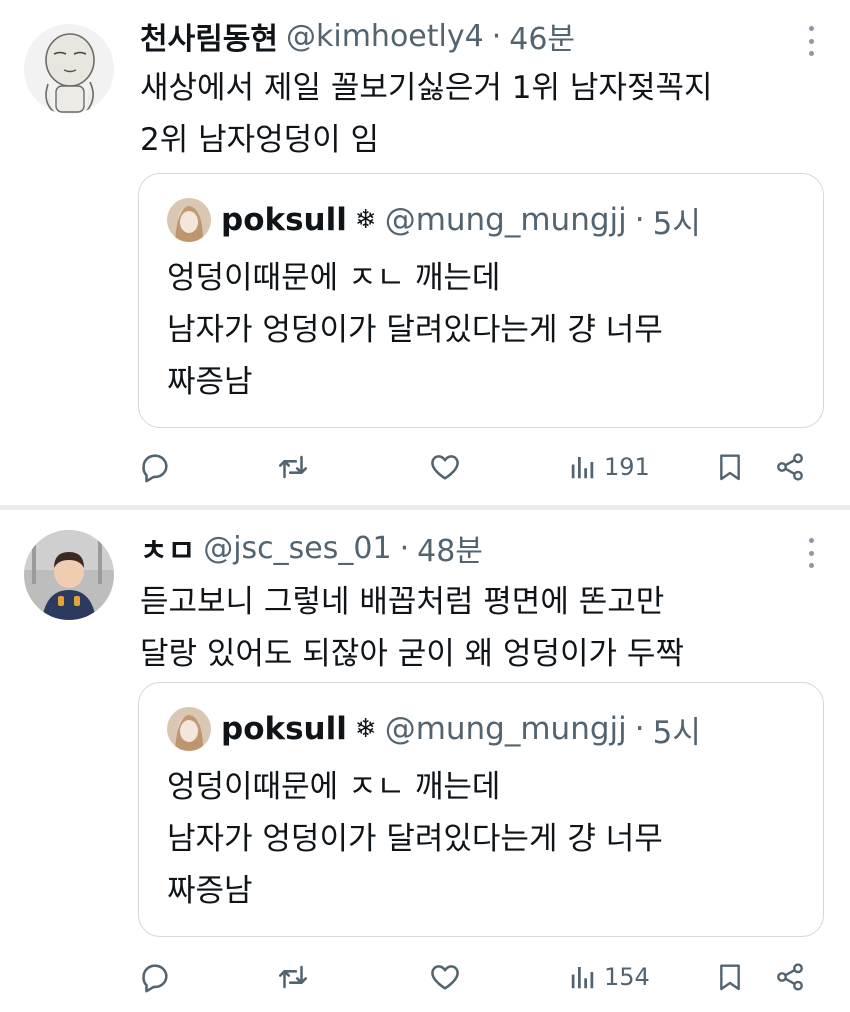 Image resolution: width=850 pixels, height=1012 pixels. Describe the element at coordinates (426, 88) in the screenshot. I see `tweet-text-line: 새상에서 제일 꼴보기싫은거 1위 남자젖꼭지` at that location.